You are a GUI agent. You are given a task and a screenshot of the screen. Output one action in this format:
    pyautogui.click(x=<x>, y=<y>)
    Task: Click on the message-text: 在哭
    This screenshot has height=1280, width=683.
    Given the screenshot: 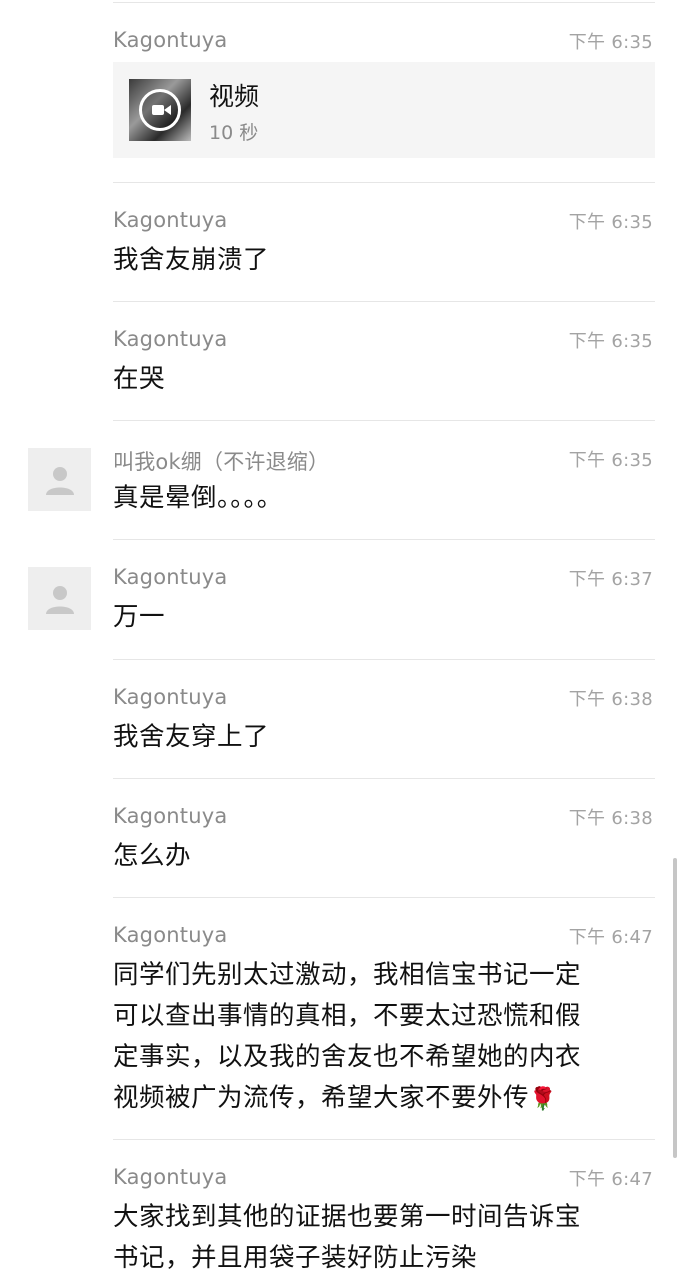 What is the action you would take?
    pyautogui.click(x=139, y=379)
    